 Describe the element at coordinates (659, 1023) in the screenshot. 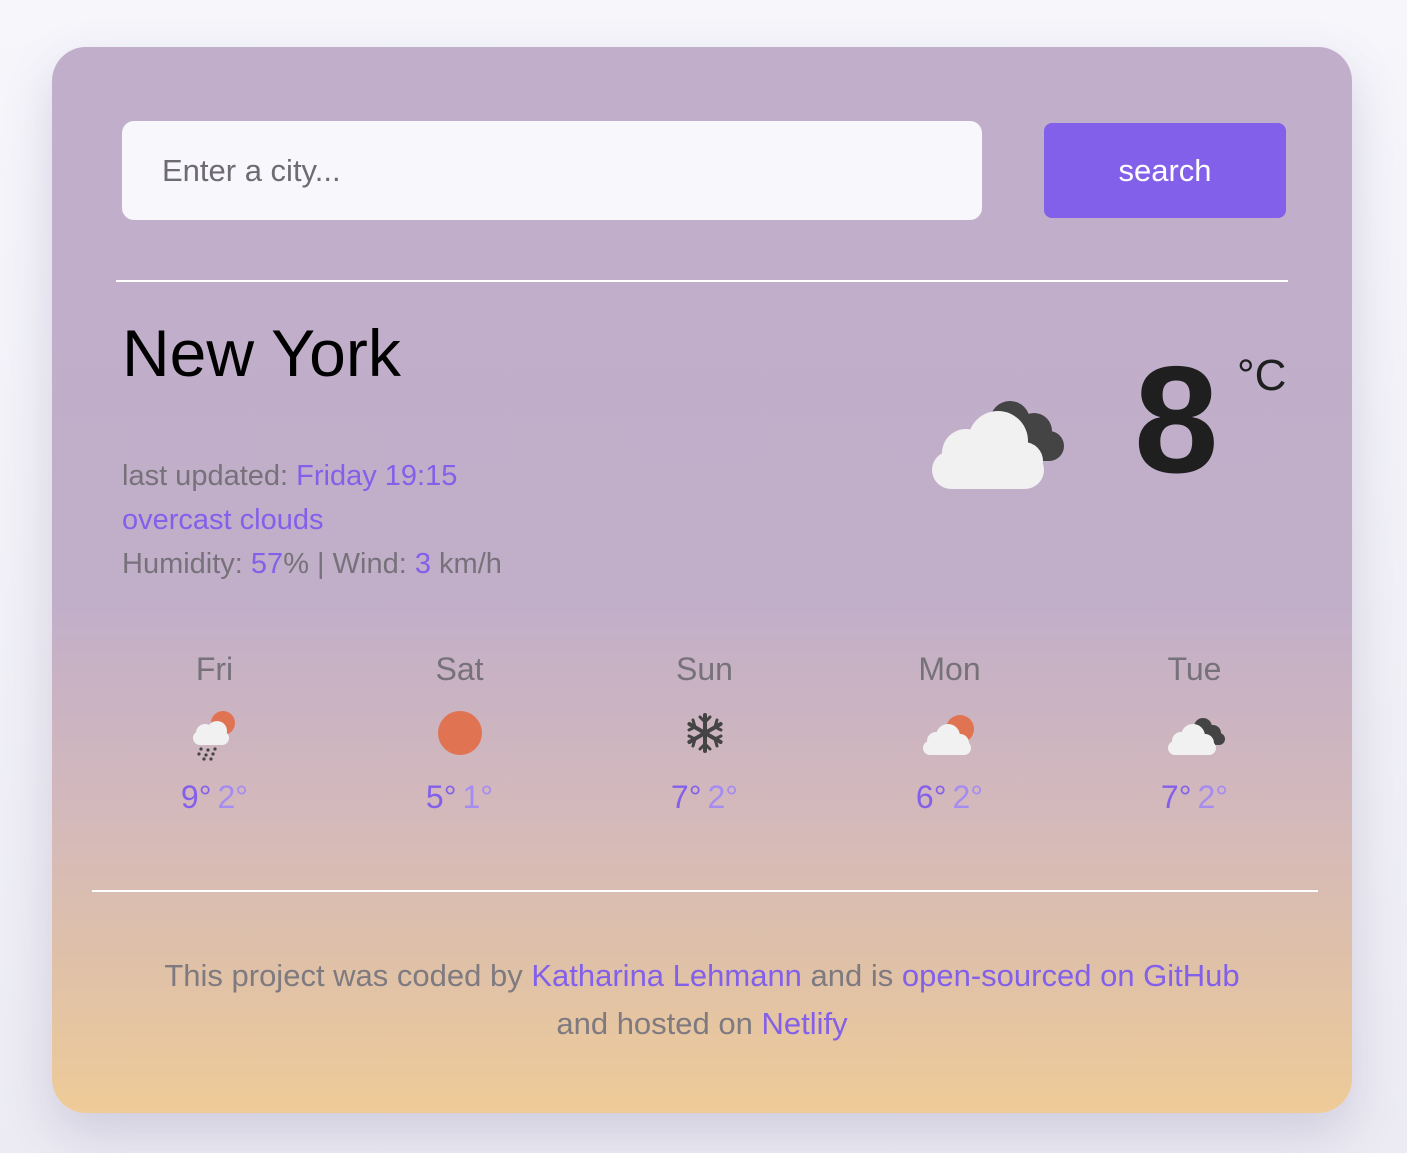

I see `footer-text: and hosted on` at that location.